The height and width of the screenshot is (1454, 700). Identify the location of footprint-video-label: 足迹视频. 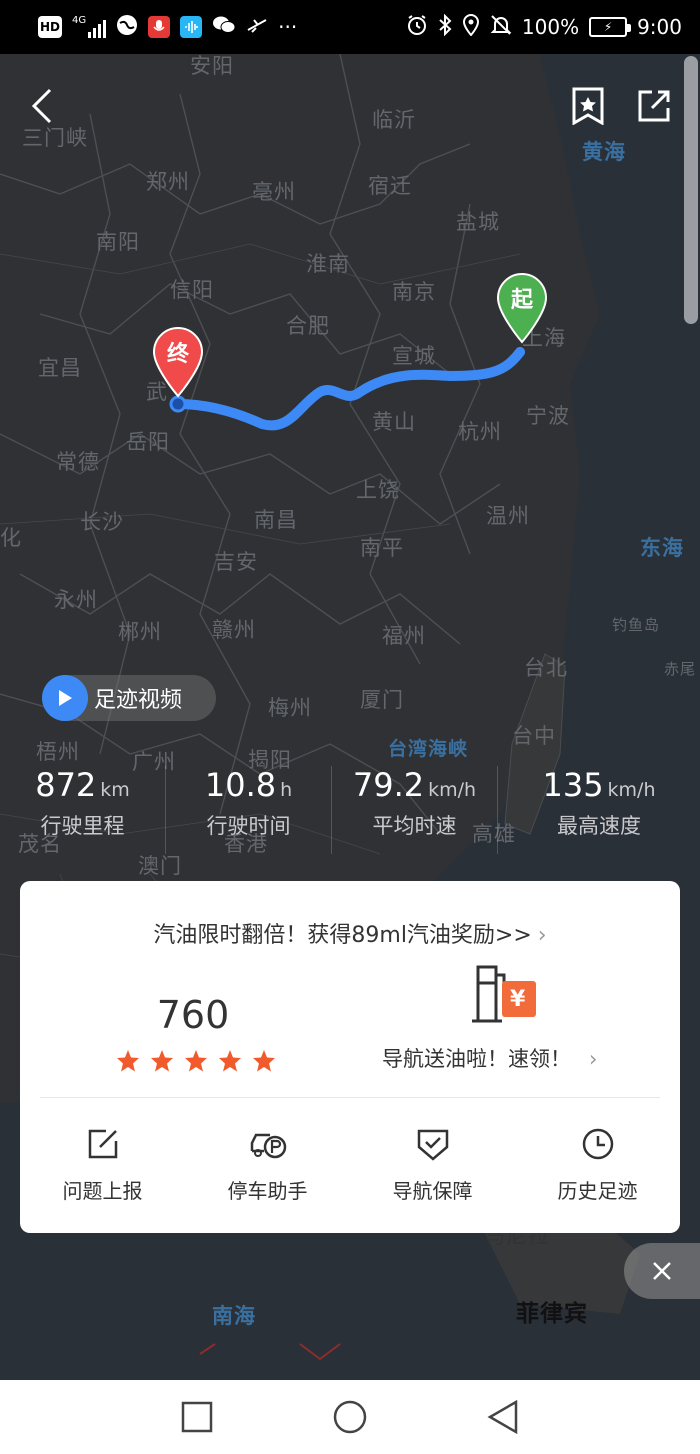
(138, 700).